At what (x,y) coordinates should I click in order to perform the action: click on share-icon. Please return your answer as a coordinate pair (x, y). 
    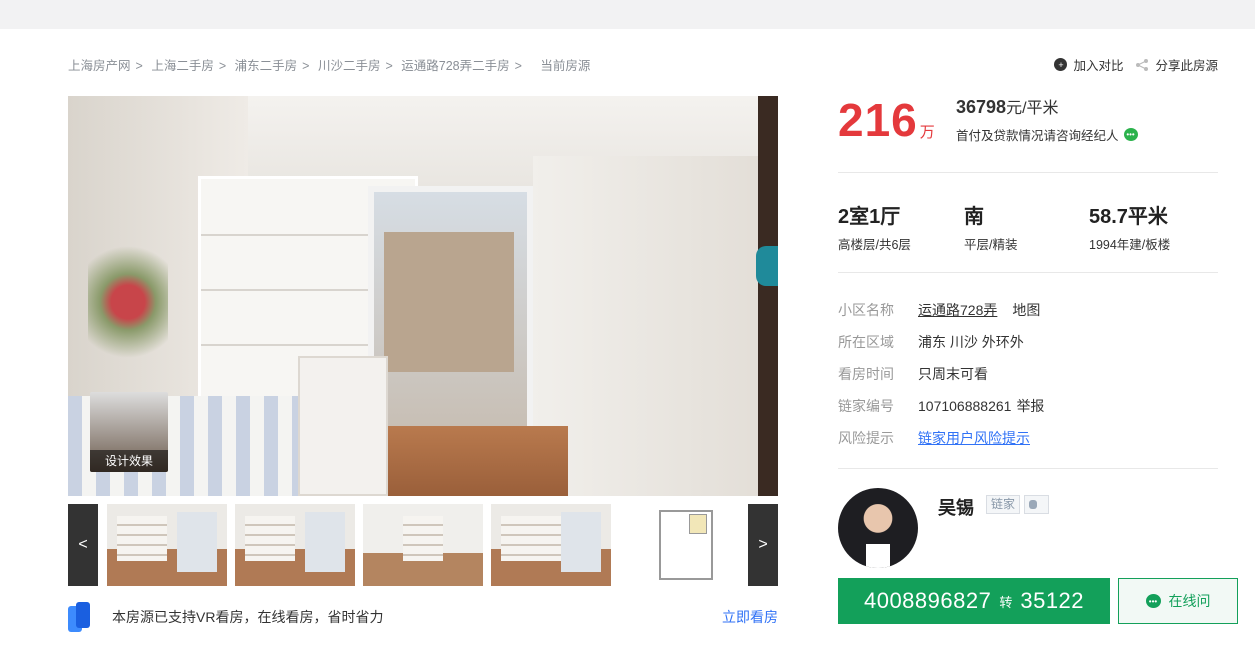
    Looking at the image, I should click on (1142, 64).